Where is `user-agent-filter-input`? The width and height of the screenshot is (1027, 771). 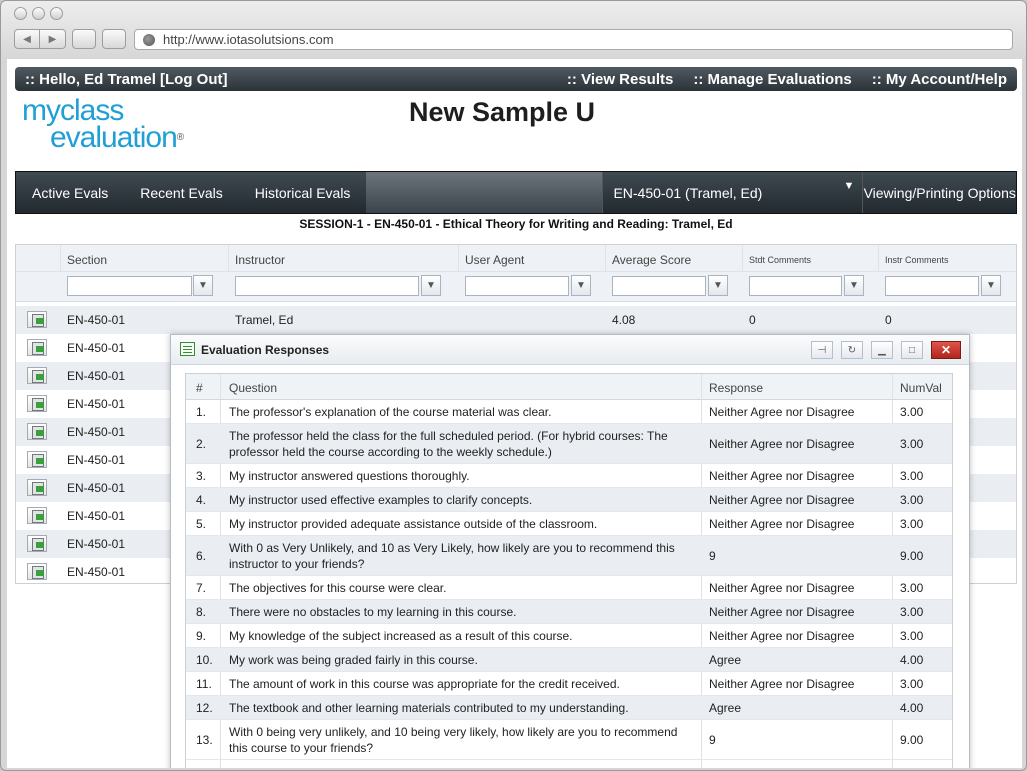
user-agent-filter-input is located at coordinates (517, 286).